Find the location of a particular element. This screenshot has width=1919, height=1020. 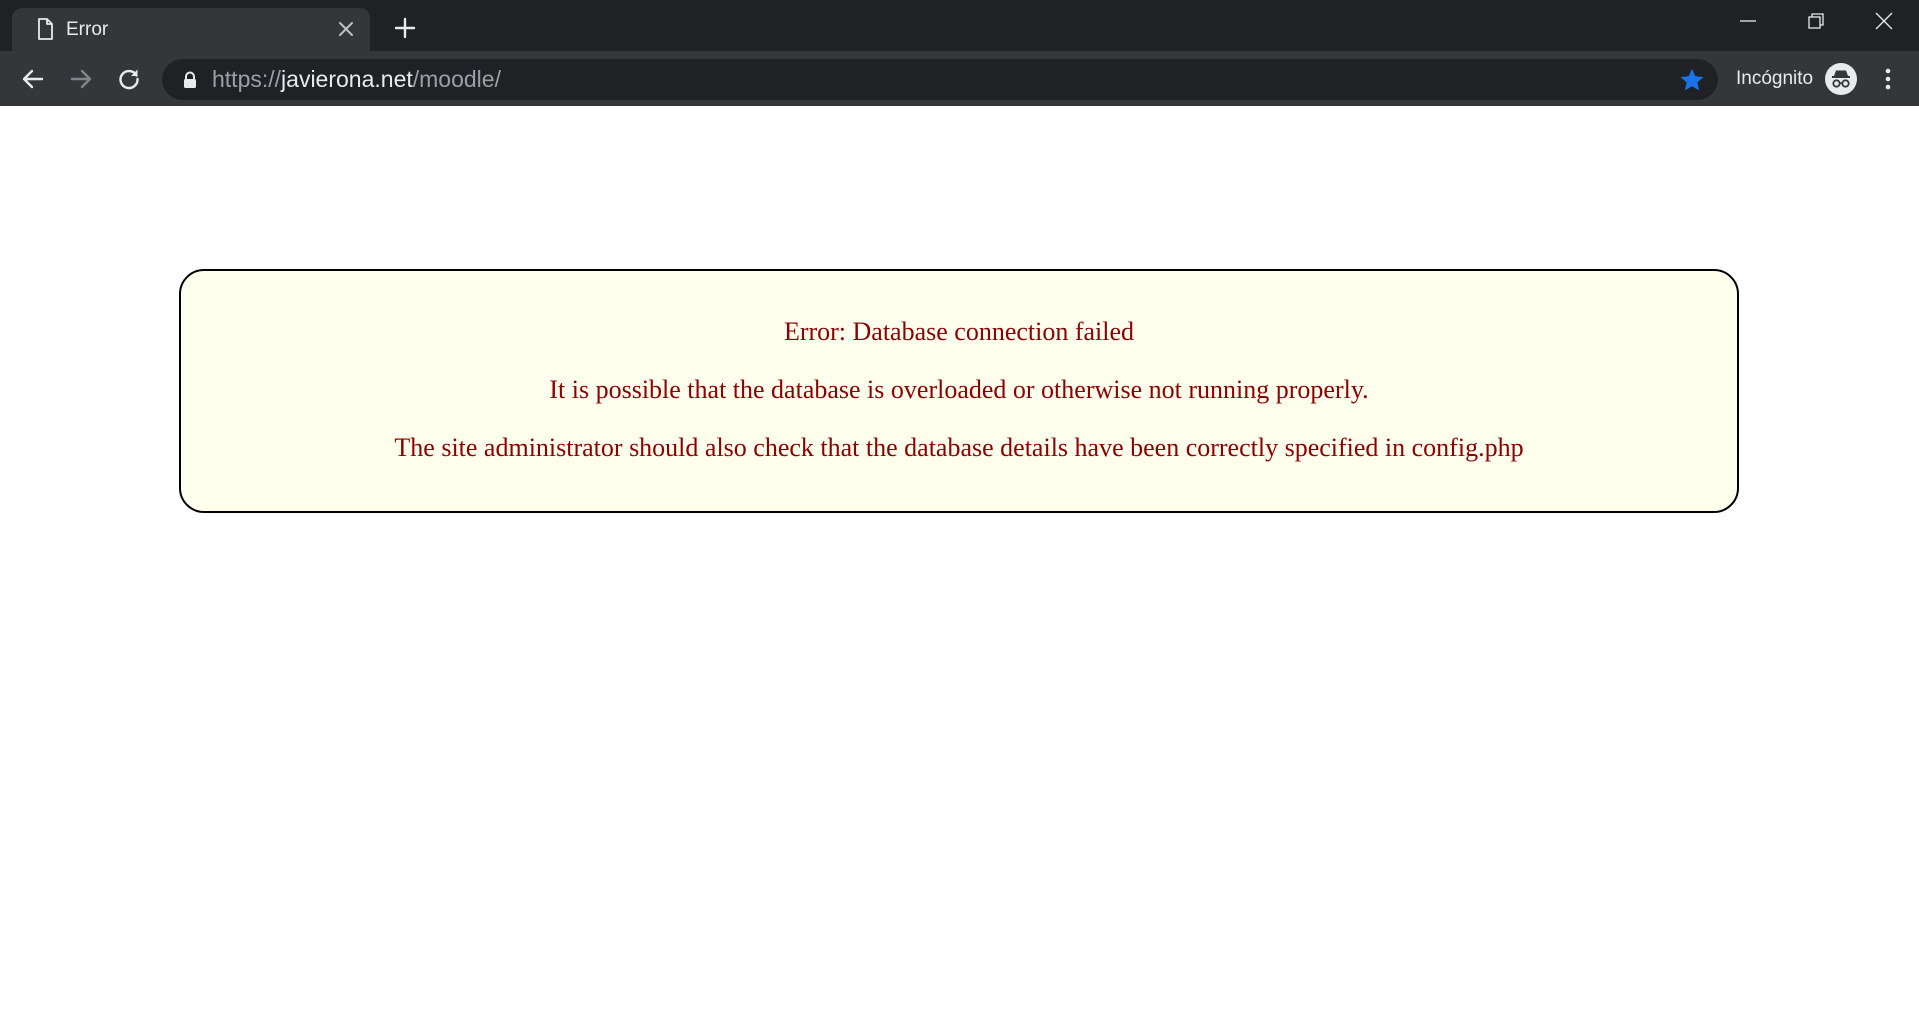

restore-button is located at coordinates (1816, 21).